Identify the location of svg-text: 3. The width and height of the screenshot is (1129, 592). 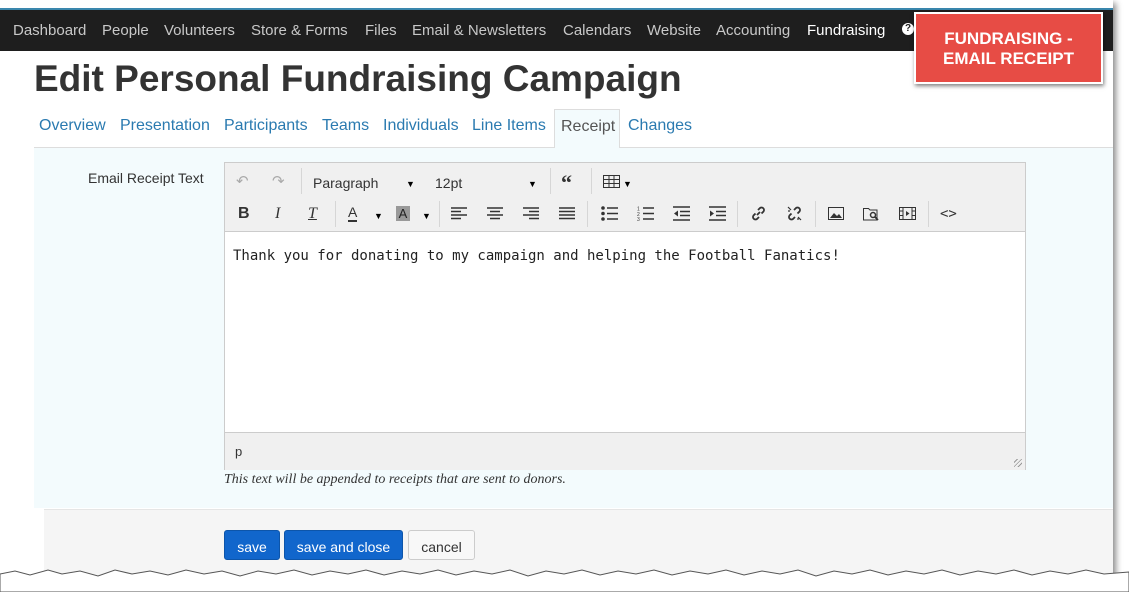
(638, 219).